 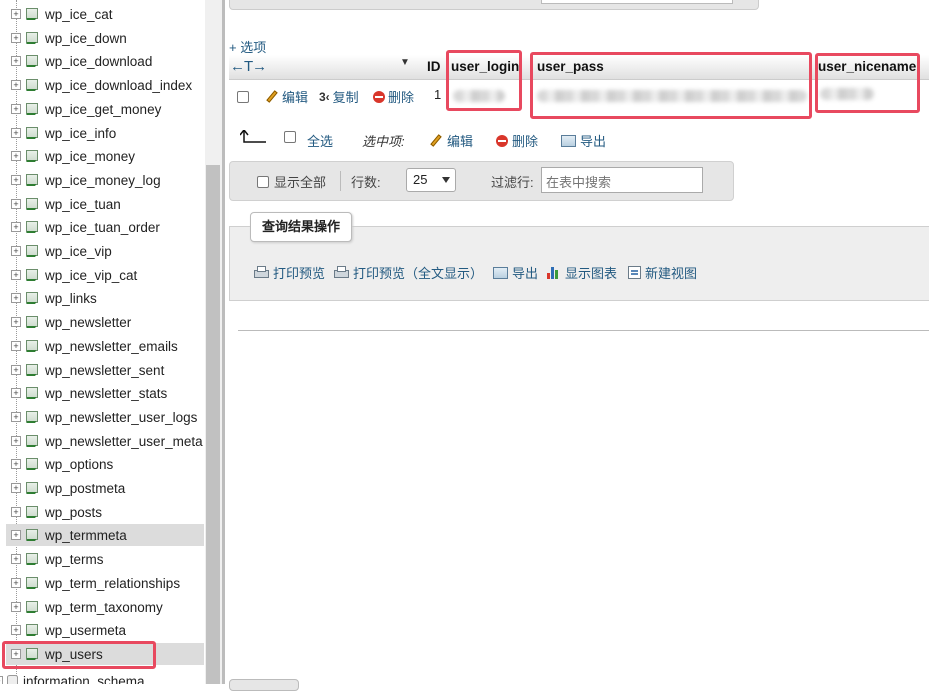 What do you see at coordinates (105, 583) in the screenshot?
I see `sidebar-table-wp-term-relationships: + wp_term_relationships` at bounding box center [105, 583].